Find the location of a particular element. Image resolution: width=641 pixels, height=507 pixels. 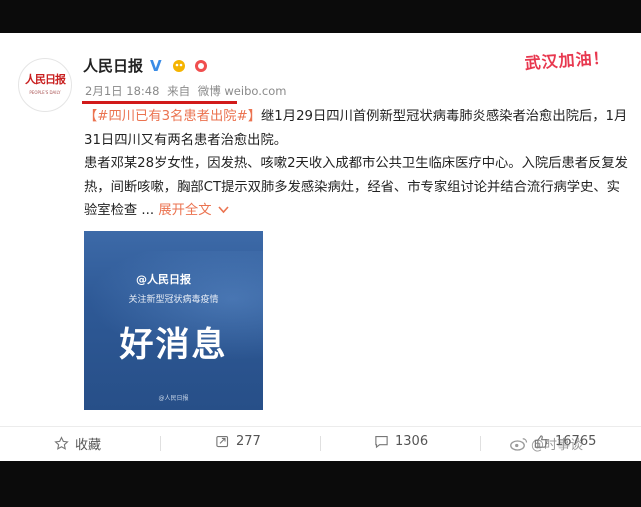

image-footer: @人民日报 is located at coordinates (173, 398).